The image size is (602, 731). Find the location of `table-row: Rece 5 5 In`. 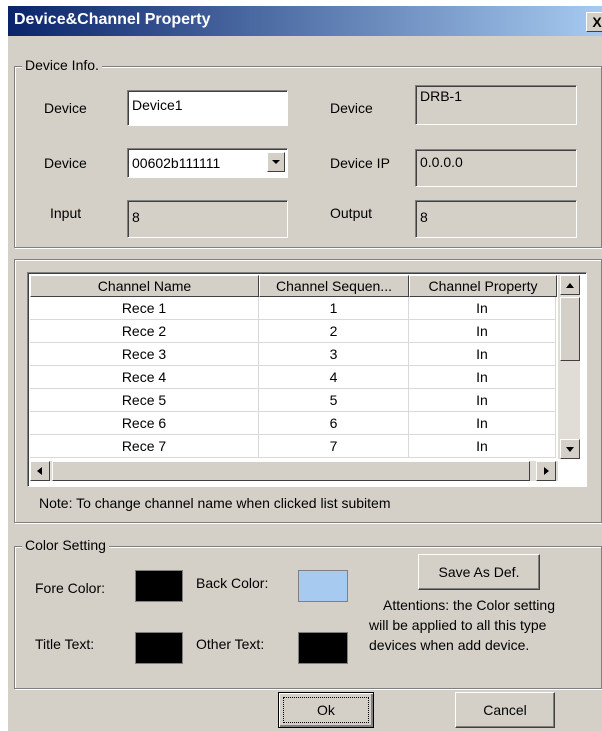

table-row: Rece 5 5 In is located at coordinates (293, 400).